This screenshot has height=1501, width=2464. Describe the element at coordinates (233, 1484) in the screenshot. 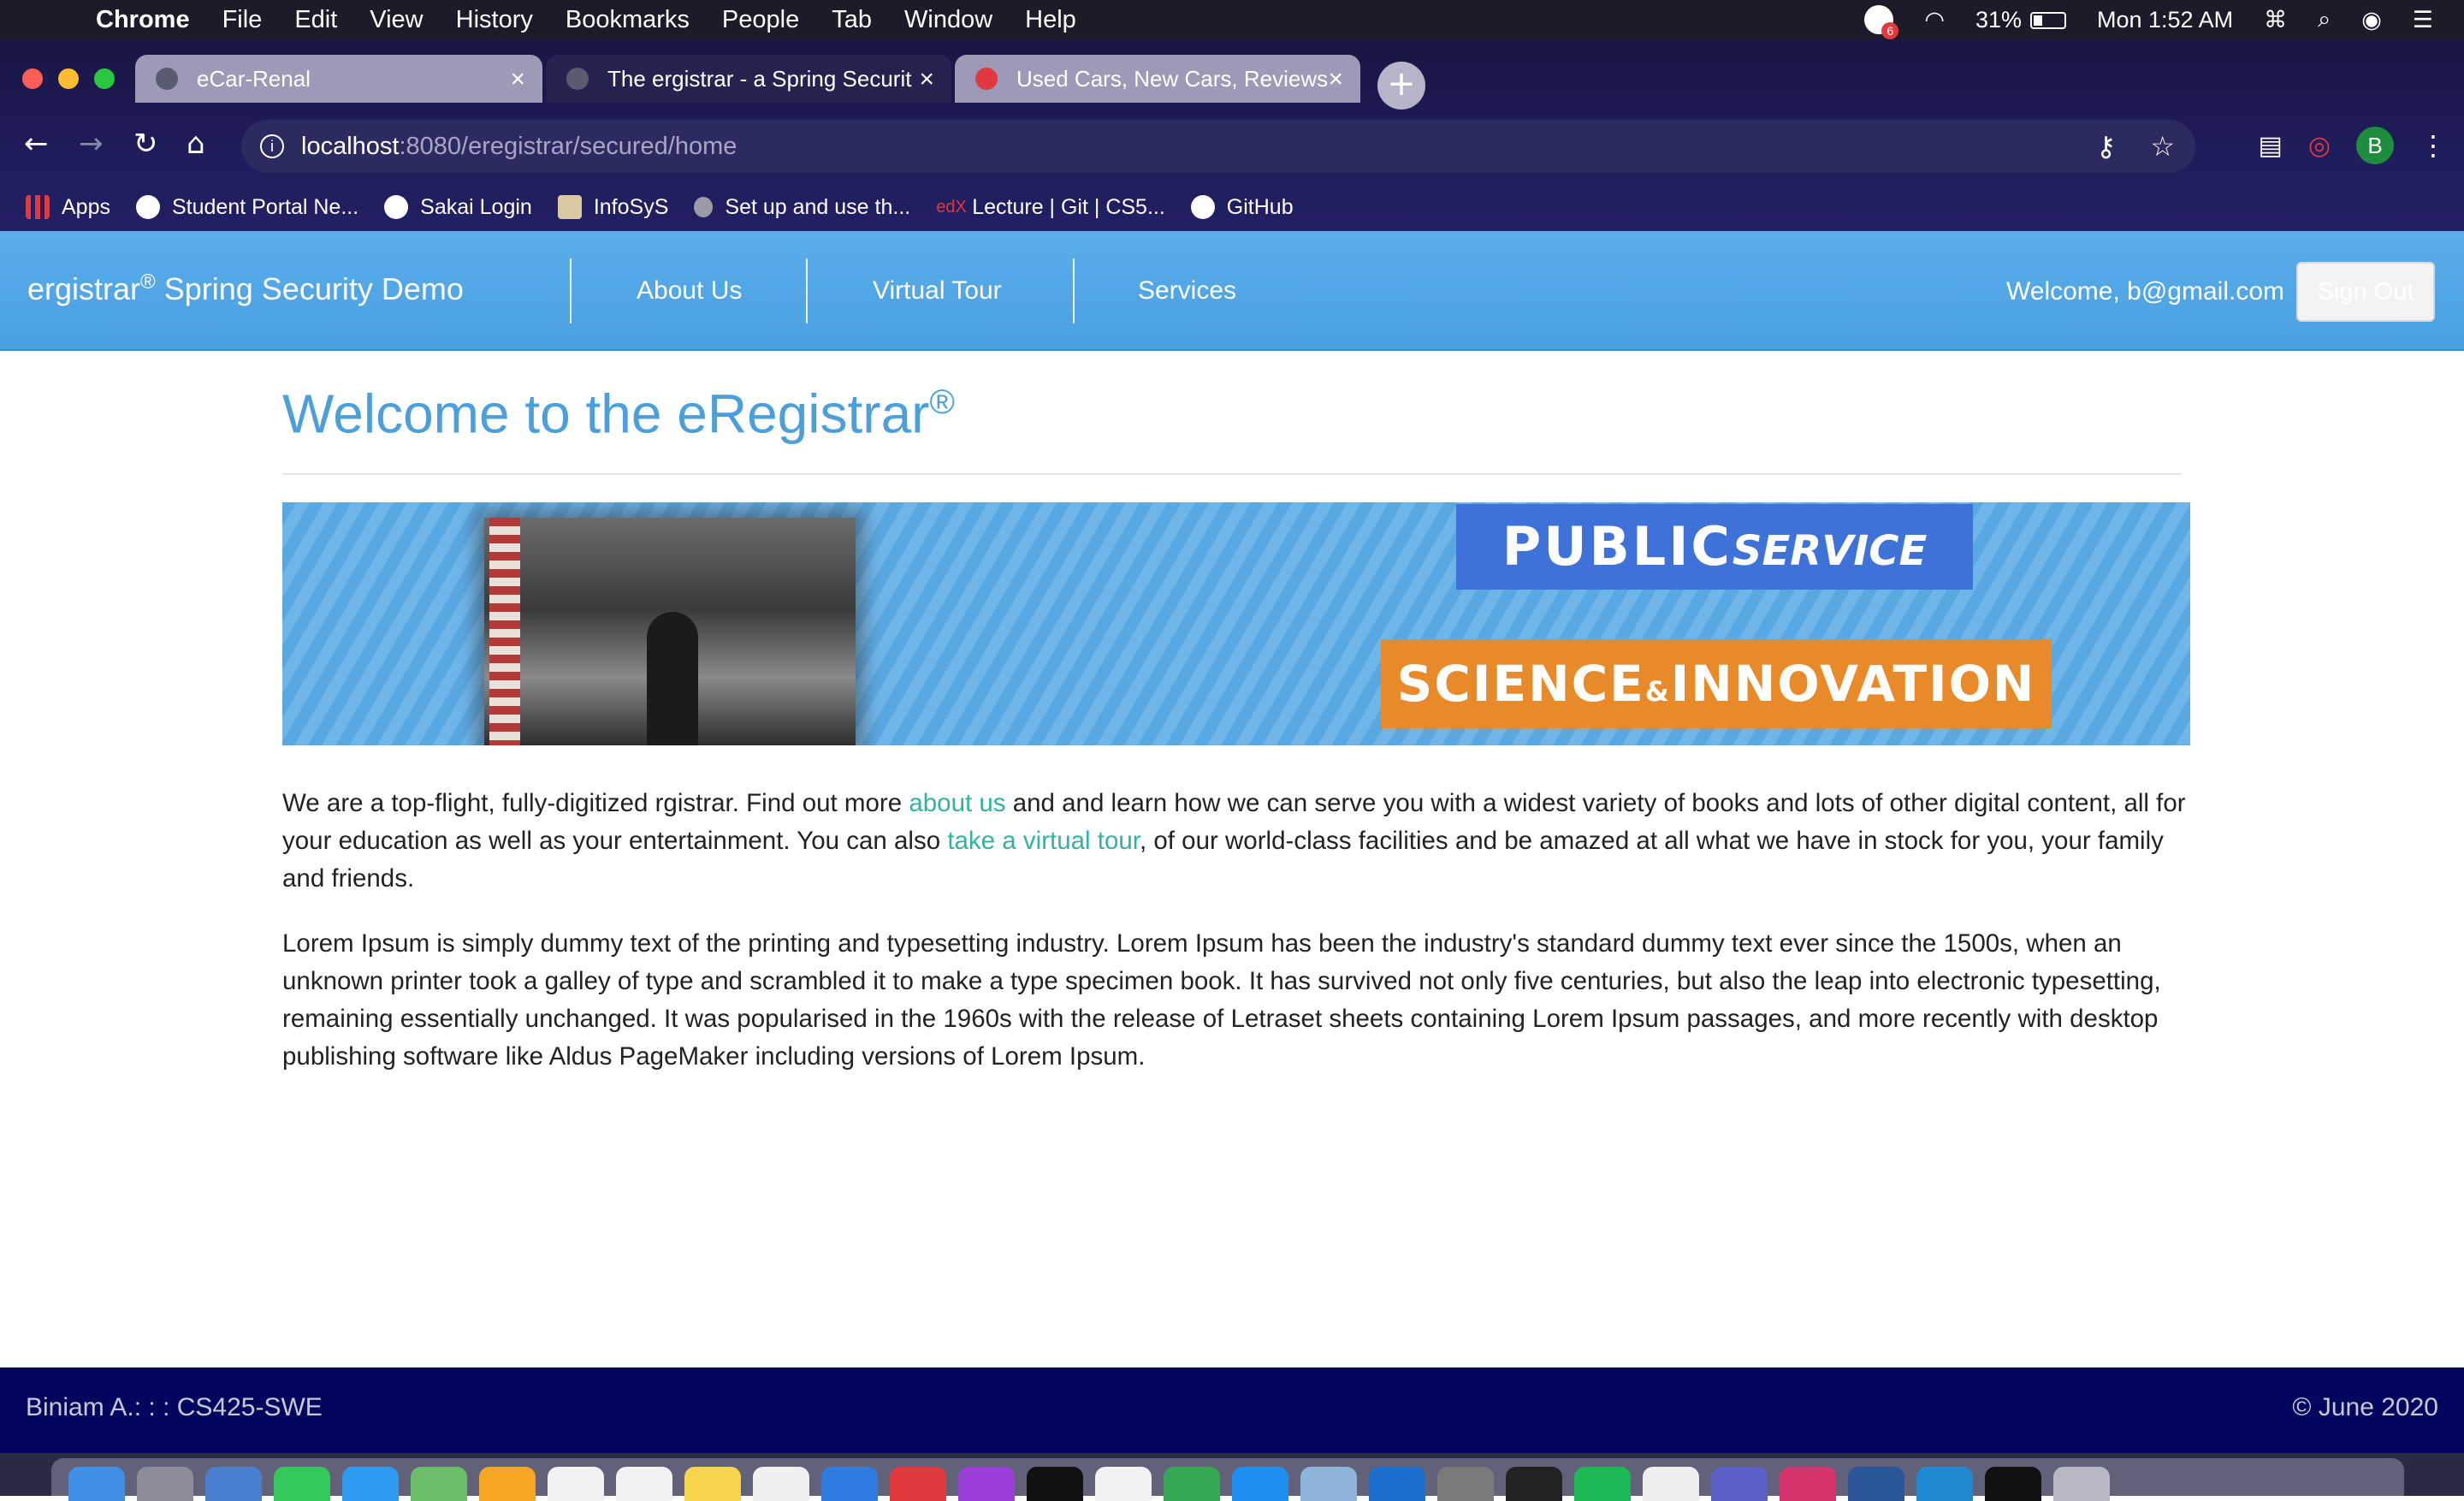

I see `mail-icon` at that location.